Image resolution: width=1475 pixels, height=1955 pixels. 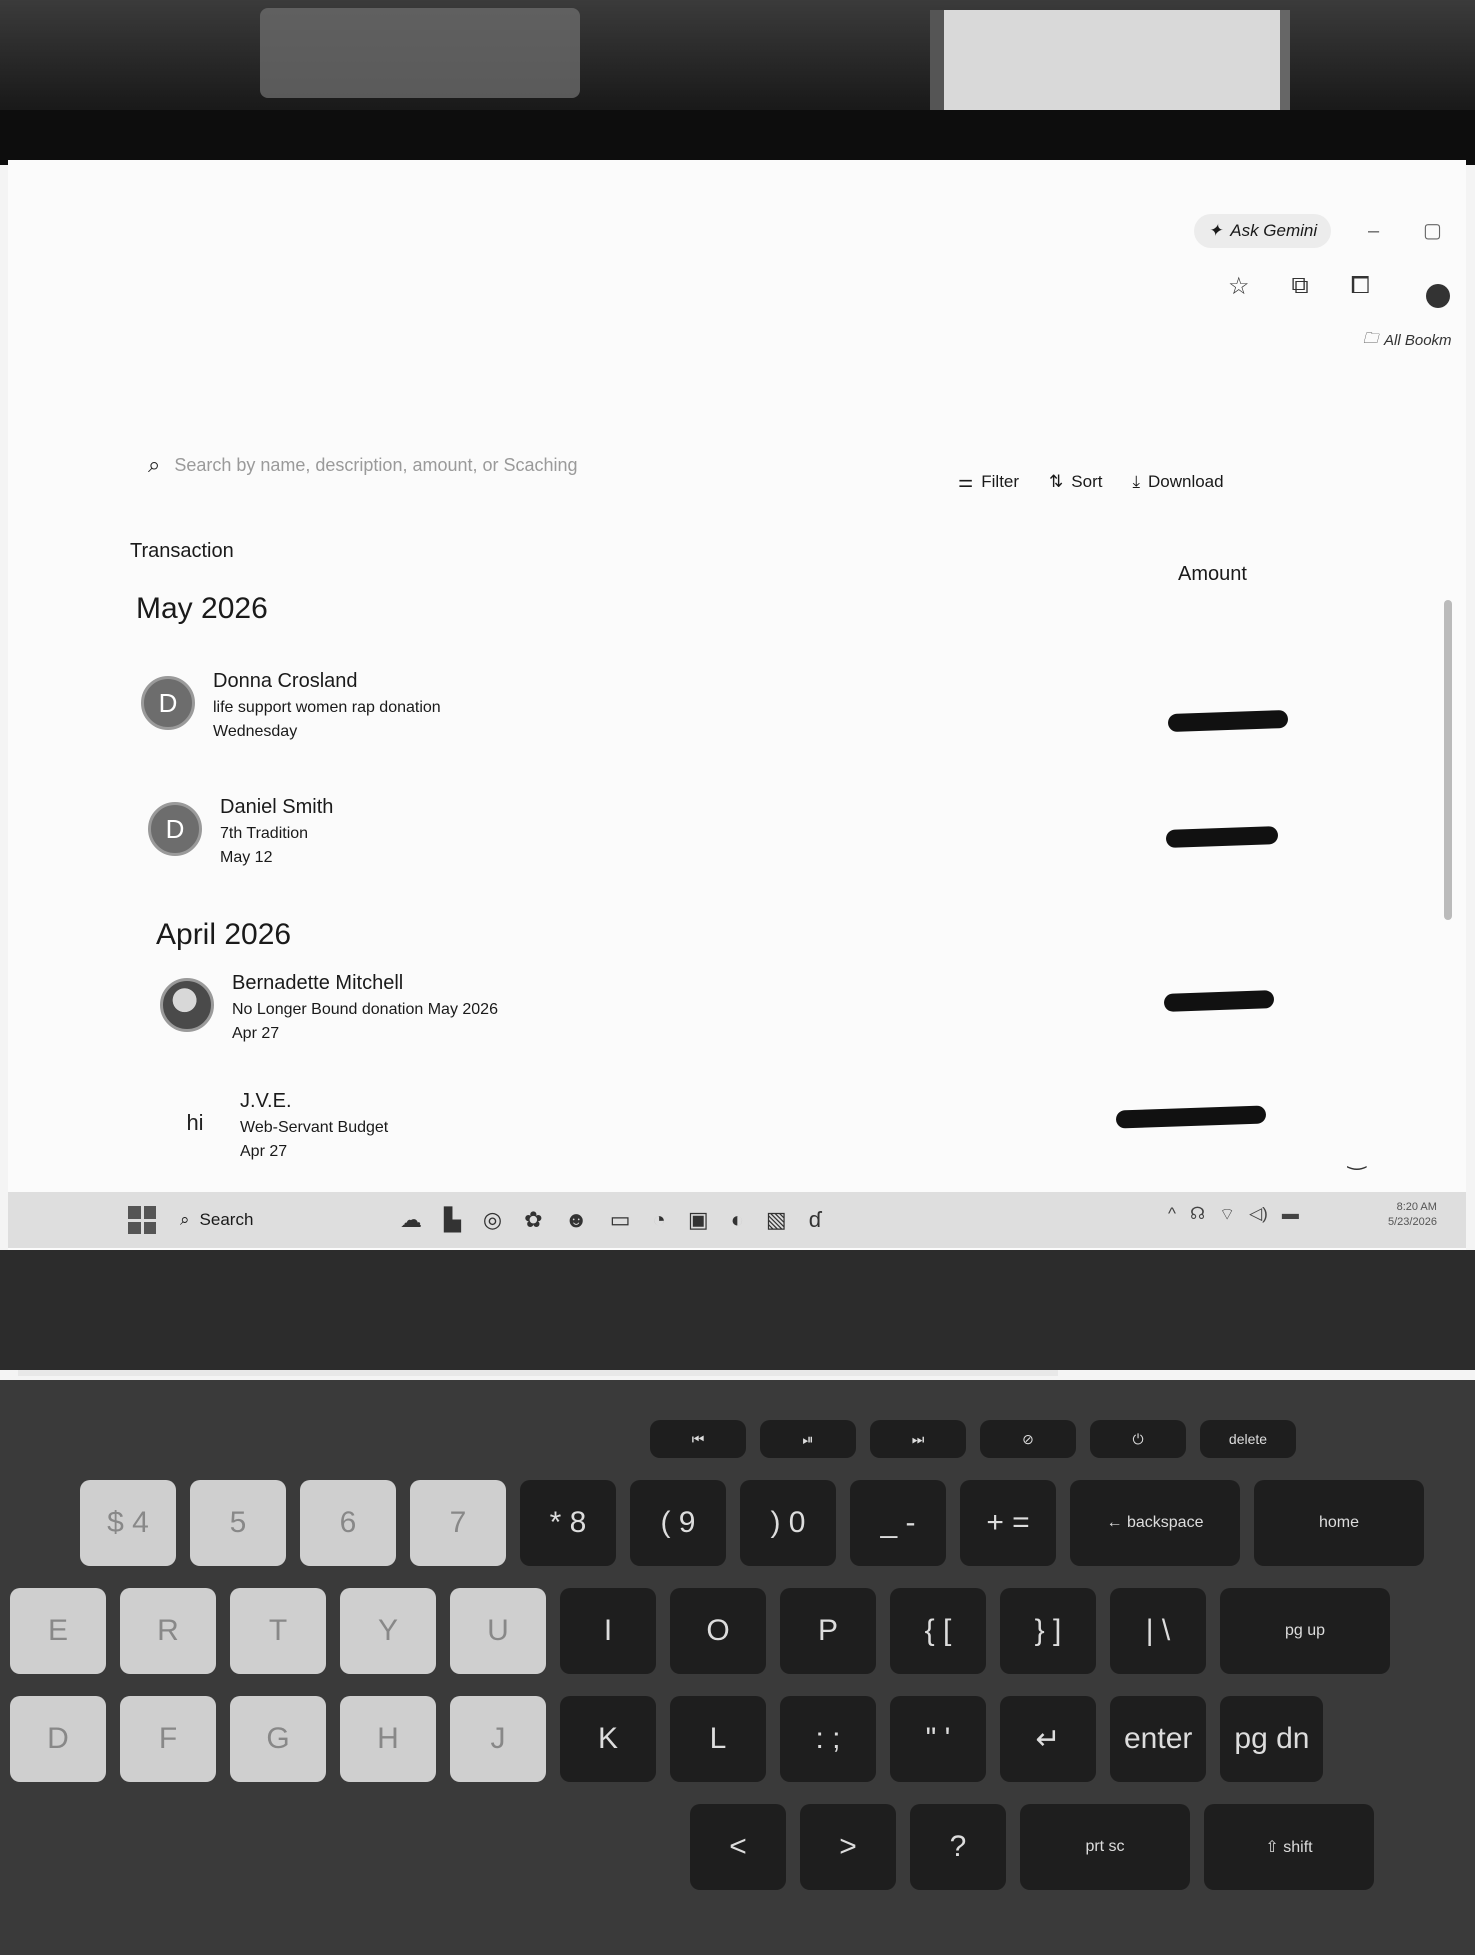 I want to click on key: L, so click(x=718, y=1739).